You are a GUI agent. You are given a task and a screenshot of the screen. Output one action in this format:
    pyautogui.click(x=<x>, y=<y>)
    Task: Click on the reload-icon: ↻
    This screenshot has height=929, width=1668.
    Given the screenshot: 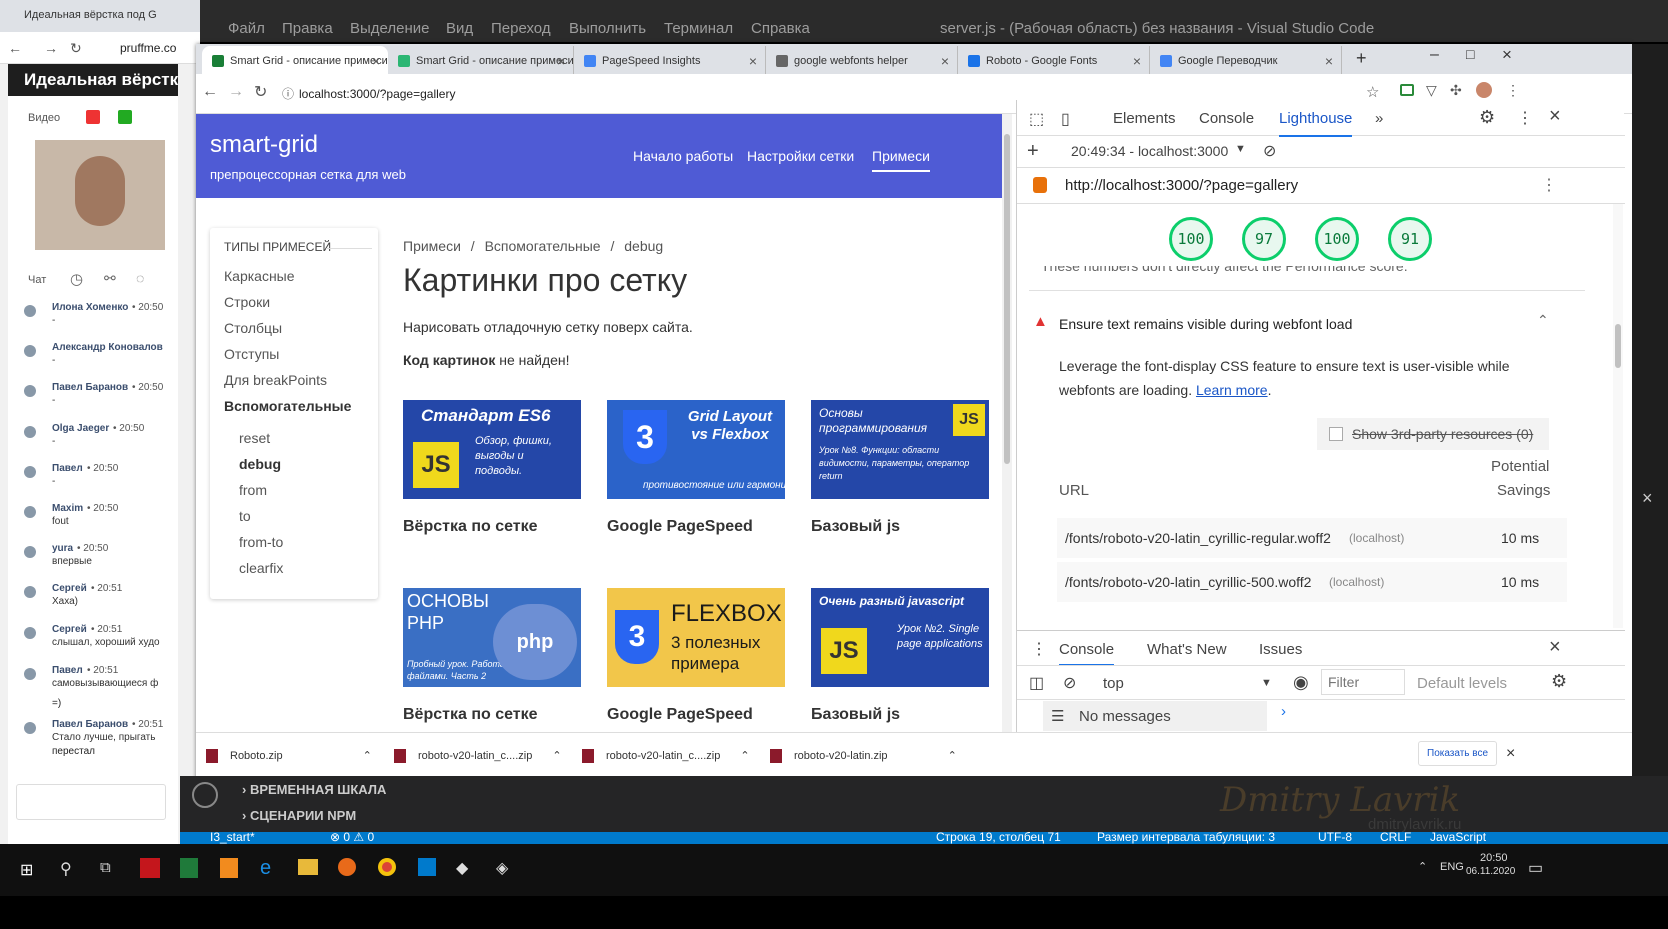 What is the action you would take?
    pyautogui.click(x=76, y=48)
    